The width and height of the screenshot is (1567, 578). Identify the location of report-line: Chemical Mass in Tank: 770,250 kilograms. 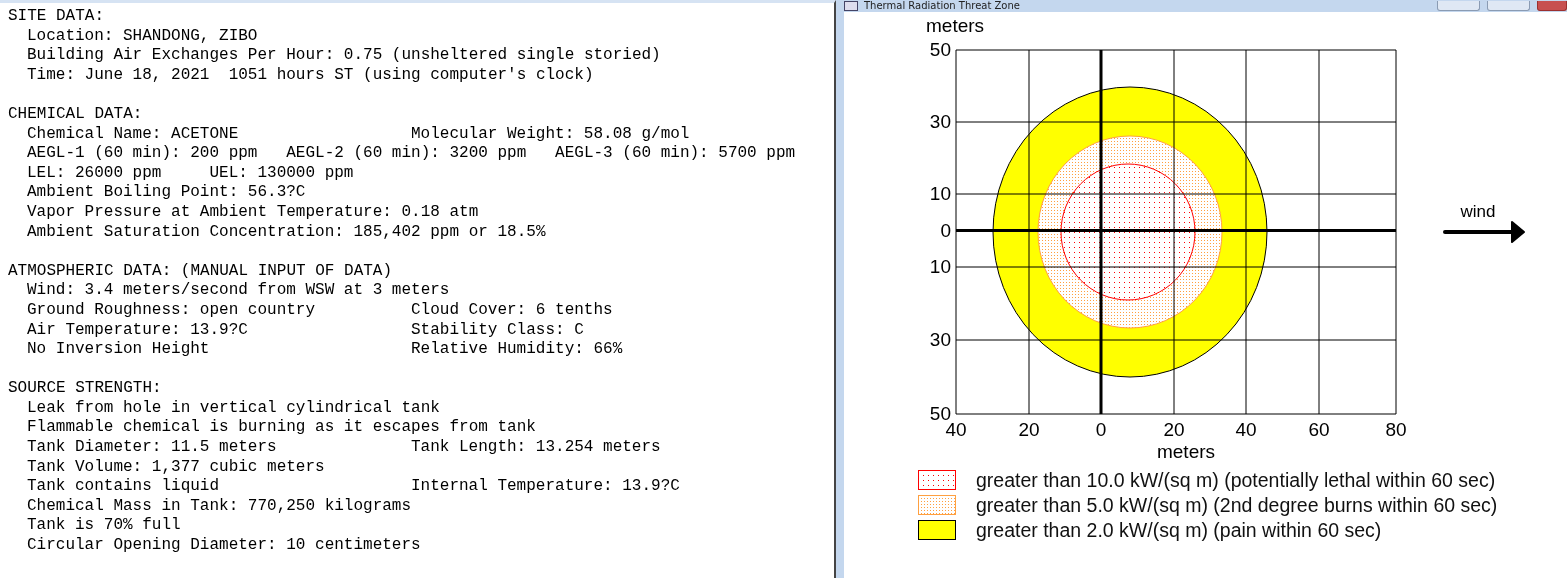
(219, 506).